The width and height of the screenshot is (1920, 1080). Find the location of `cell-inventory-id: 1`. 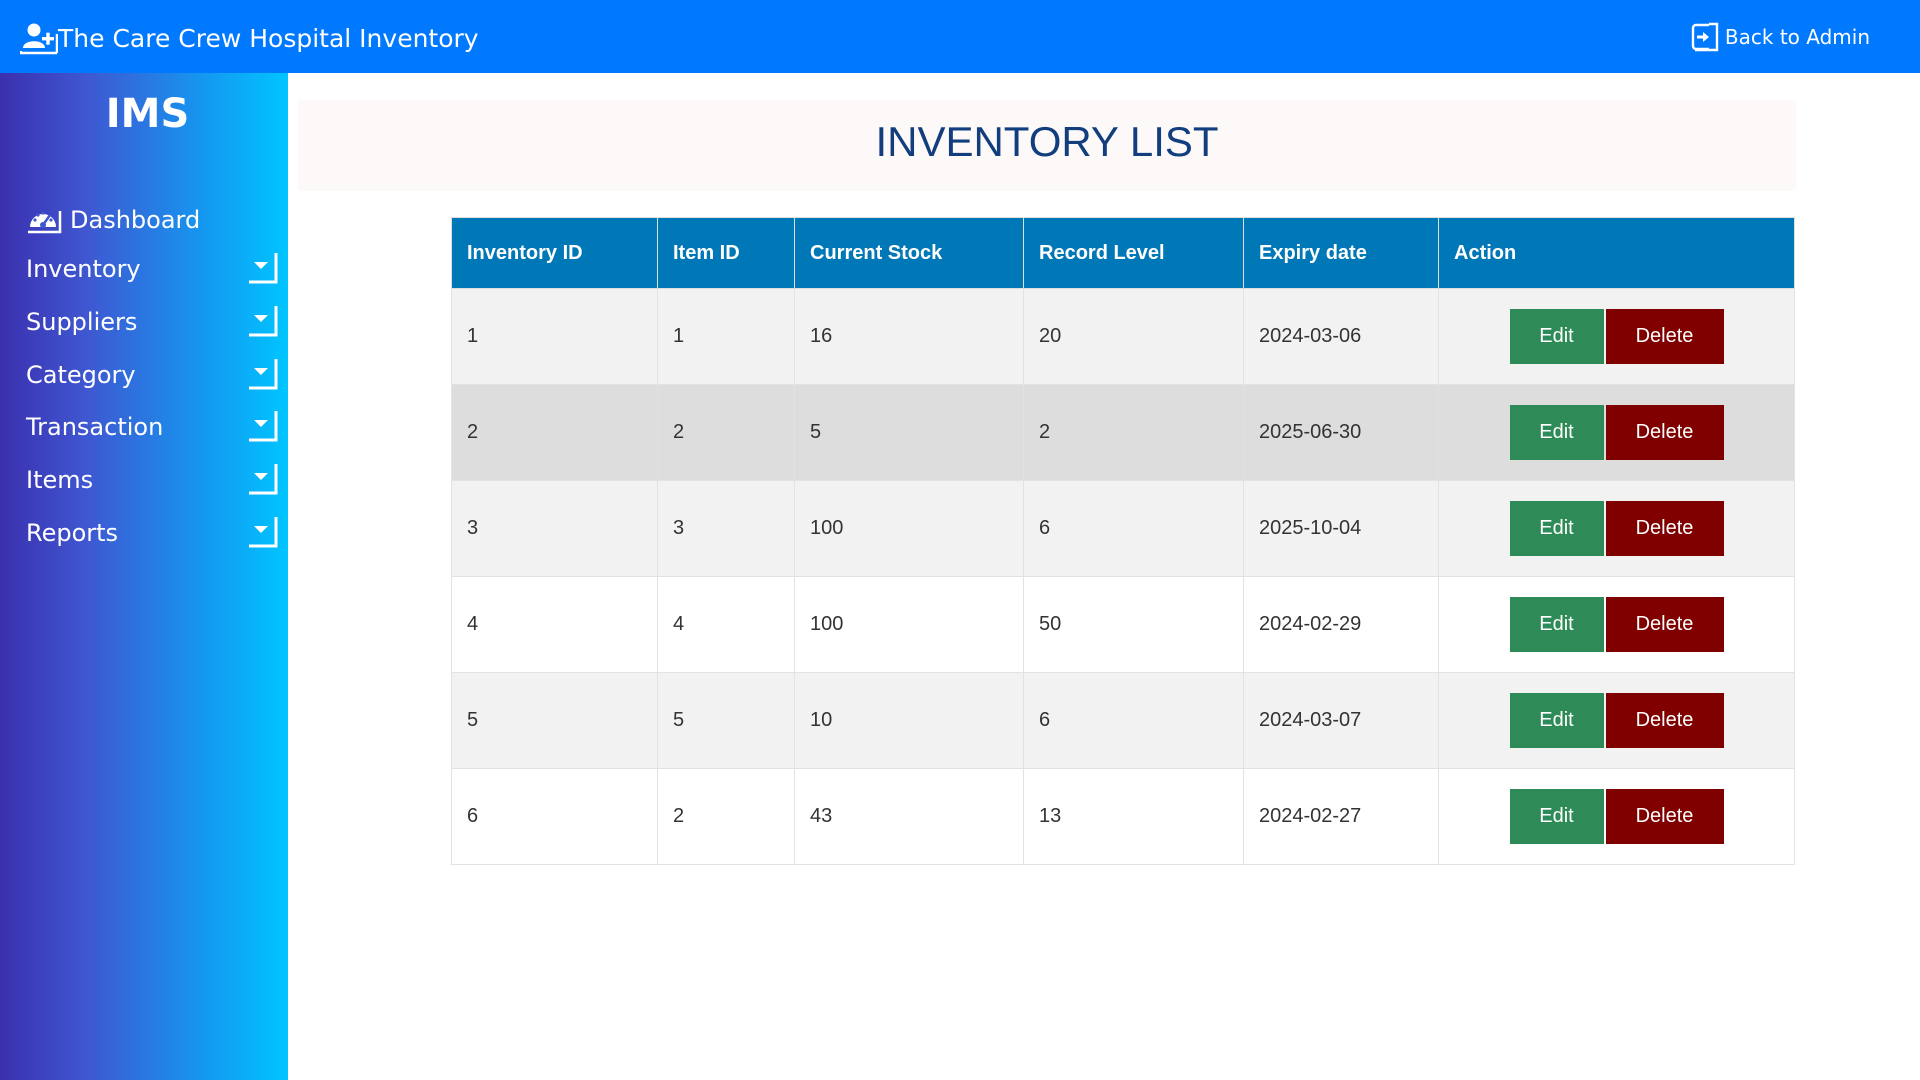

cell-inventory-id: 1 is located at coordinates (554, 336).